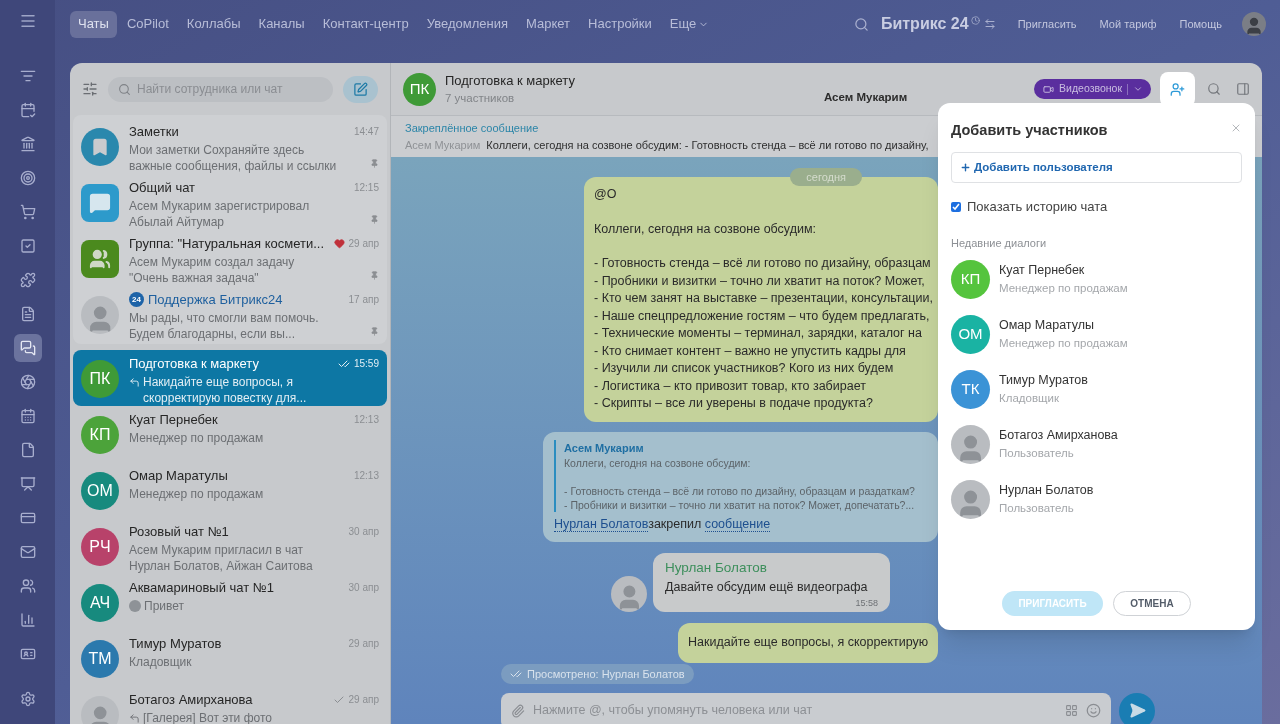 Image resolution: width=1280 pixels, height=724 pixels. Describe the element at coordinates (1096, 444) in the screenshot. I see `user-row: Ботагоз Амирханова Пользователь` at that location.